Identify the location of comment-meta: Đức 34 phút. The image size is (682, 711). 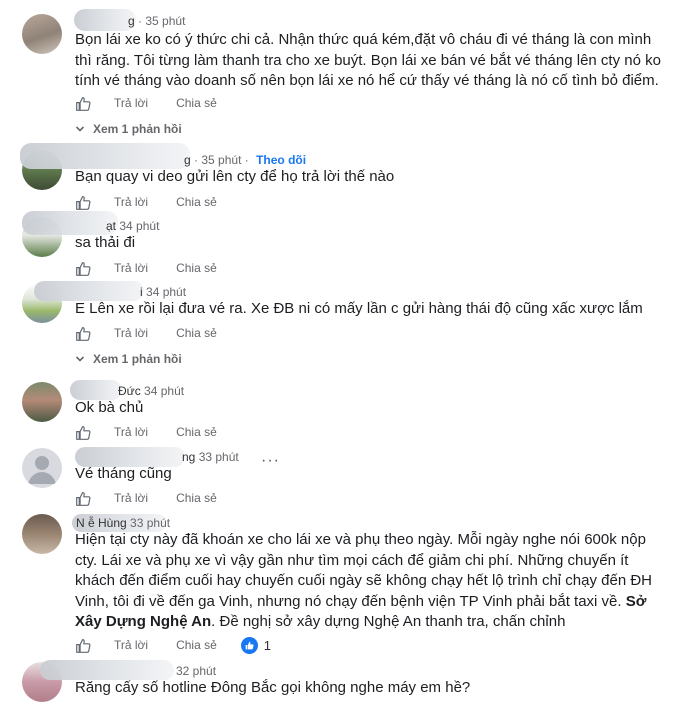
(151, 391).